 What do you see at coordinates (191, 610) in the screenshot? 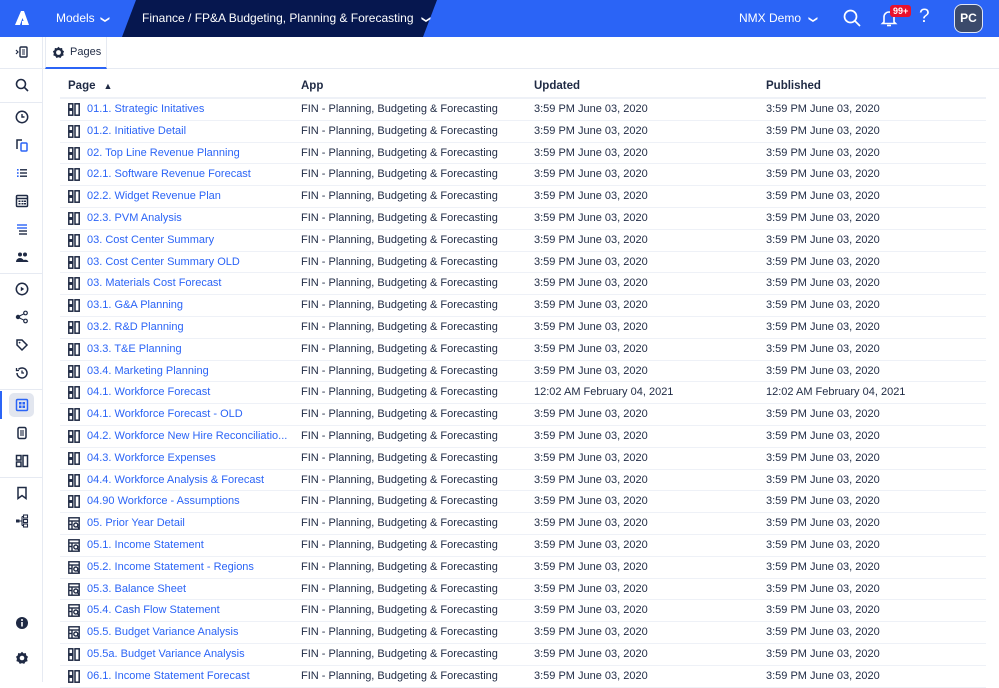
I see `page-link: 05.4. Cash Flow Statement` at bounding box center [191, 610].